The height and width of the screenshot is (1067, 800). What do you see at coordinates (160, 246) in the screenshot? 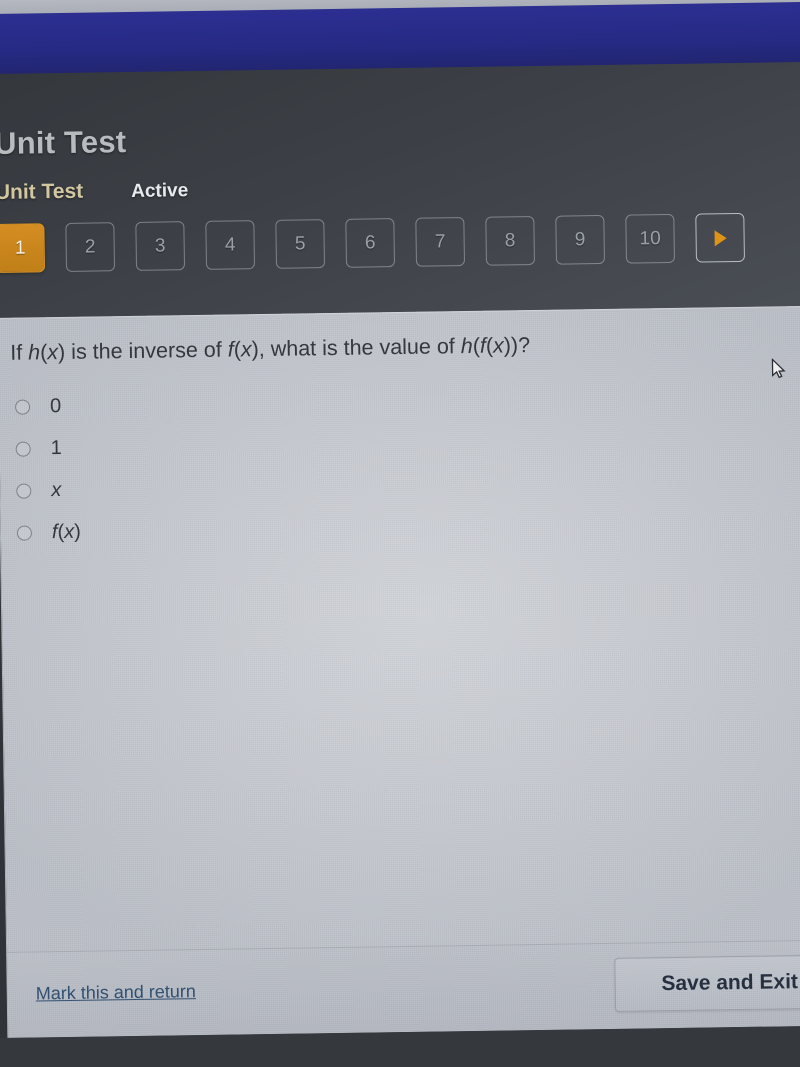
I see `pager-button-3: 3` at bounding box center [160, 246].